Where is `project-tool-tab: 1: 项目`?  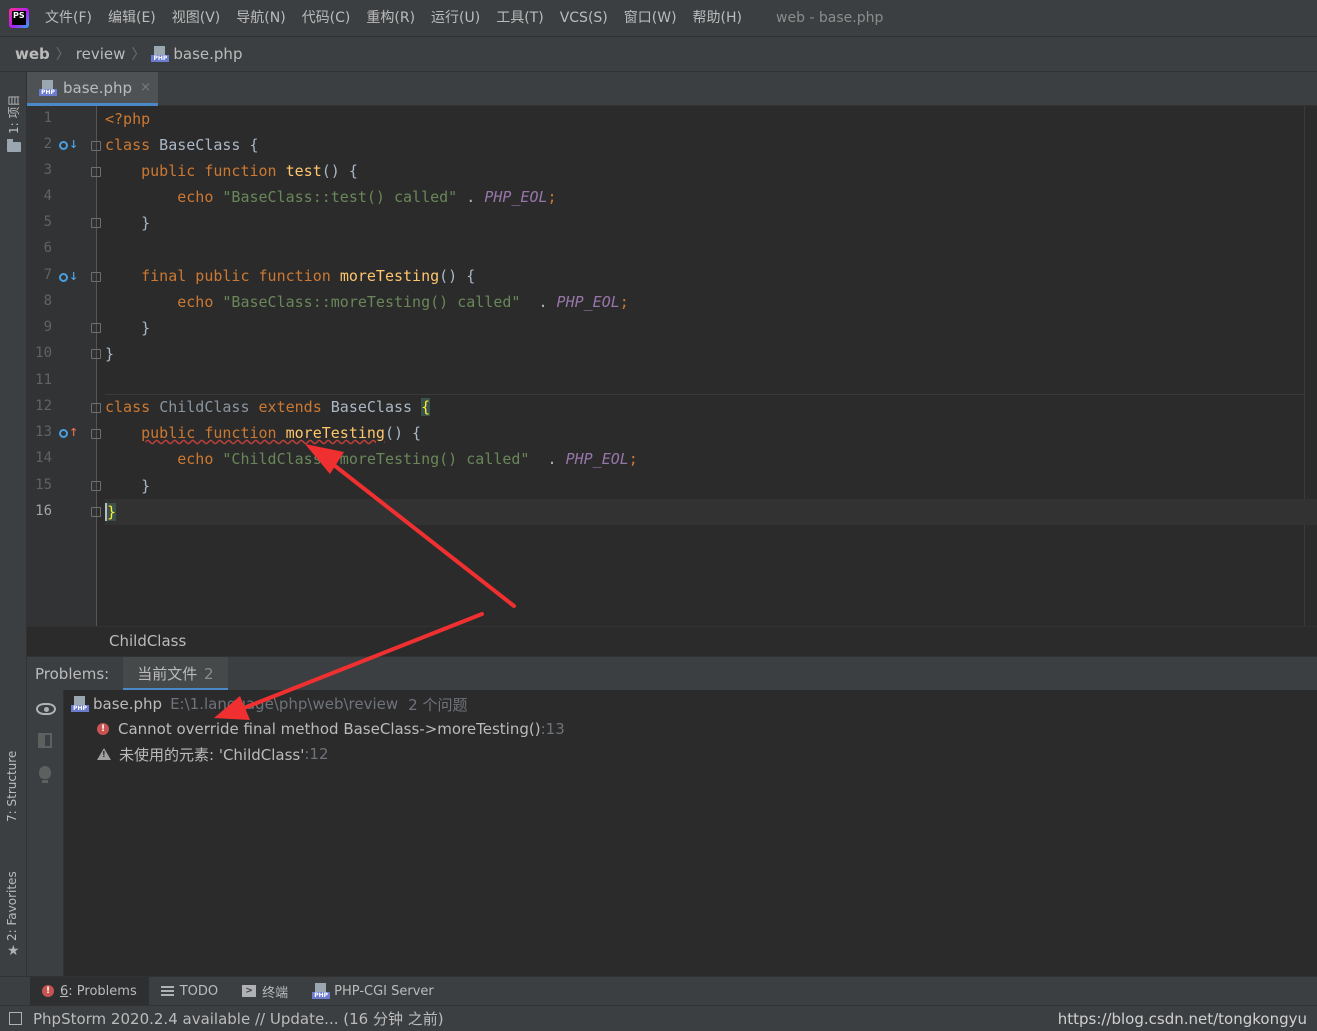 project-tool-tab: 1: 项目 is located at coordinates (13, 116).